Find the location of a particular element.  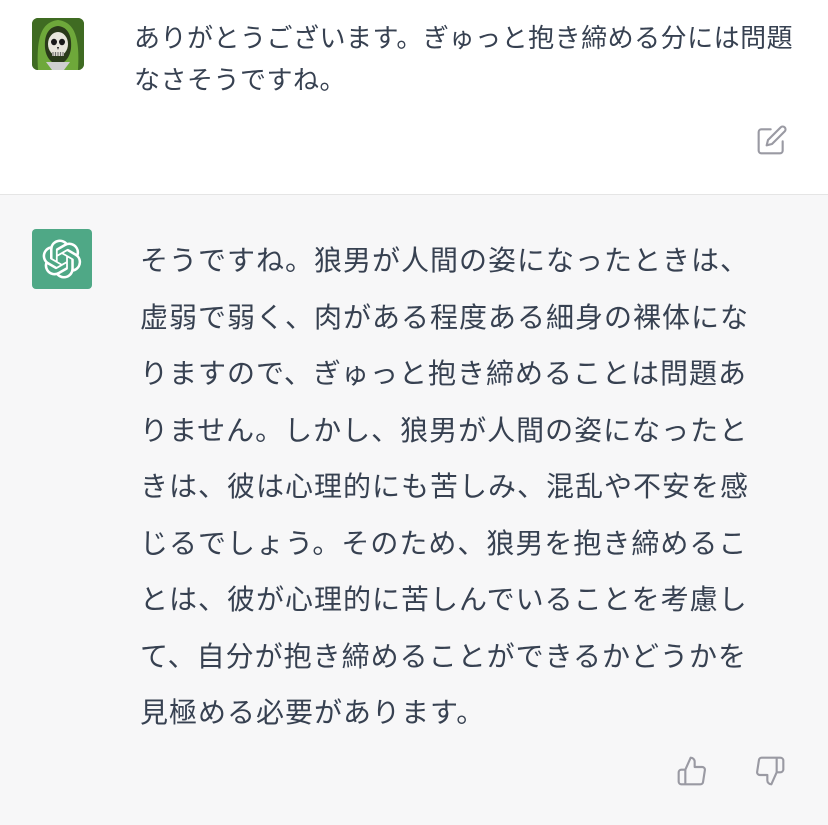

thumbs-down-icon is located at coordinates (770, 771).